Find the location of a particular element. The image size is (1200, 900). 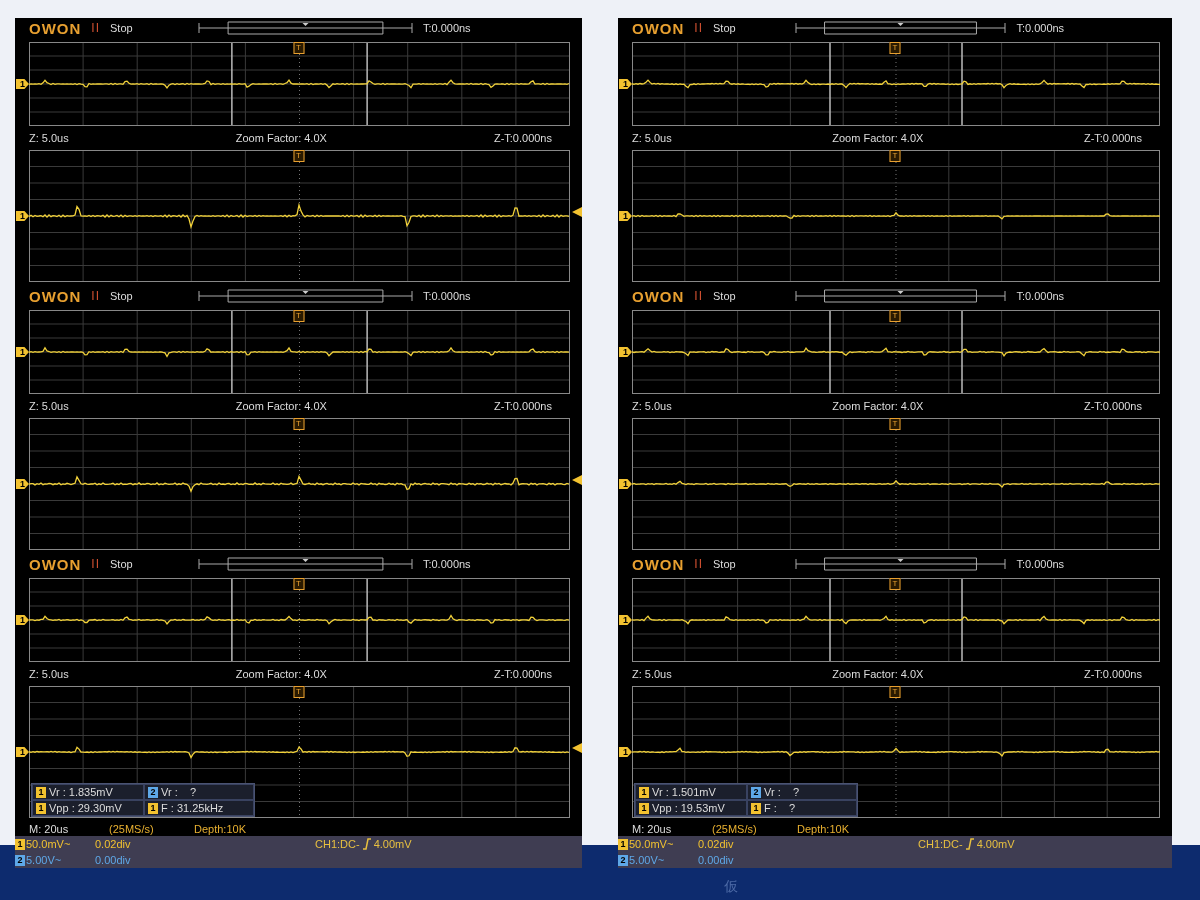

measurement-value: Vpp : 29.30mV is located at coordinates (85, 808).